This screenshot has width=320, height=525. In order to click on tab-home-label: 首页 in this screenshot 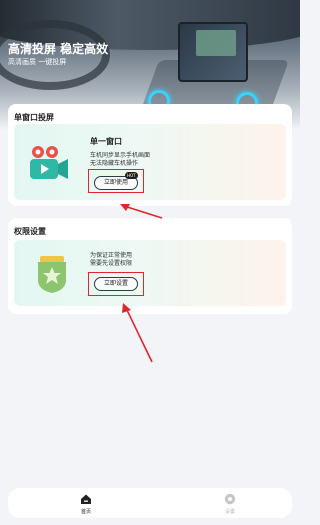, I will do `click(85, 512)`.